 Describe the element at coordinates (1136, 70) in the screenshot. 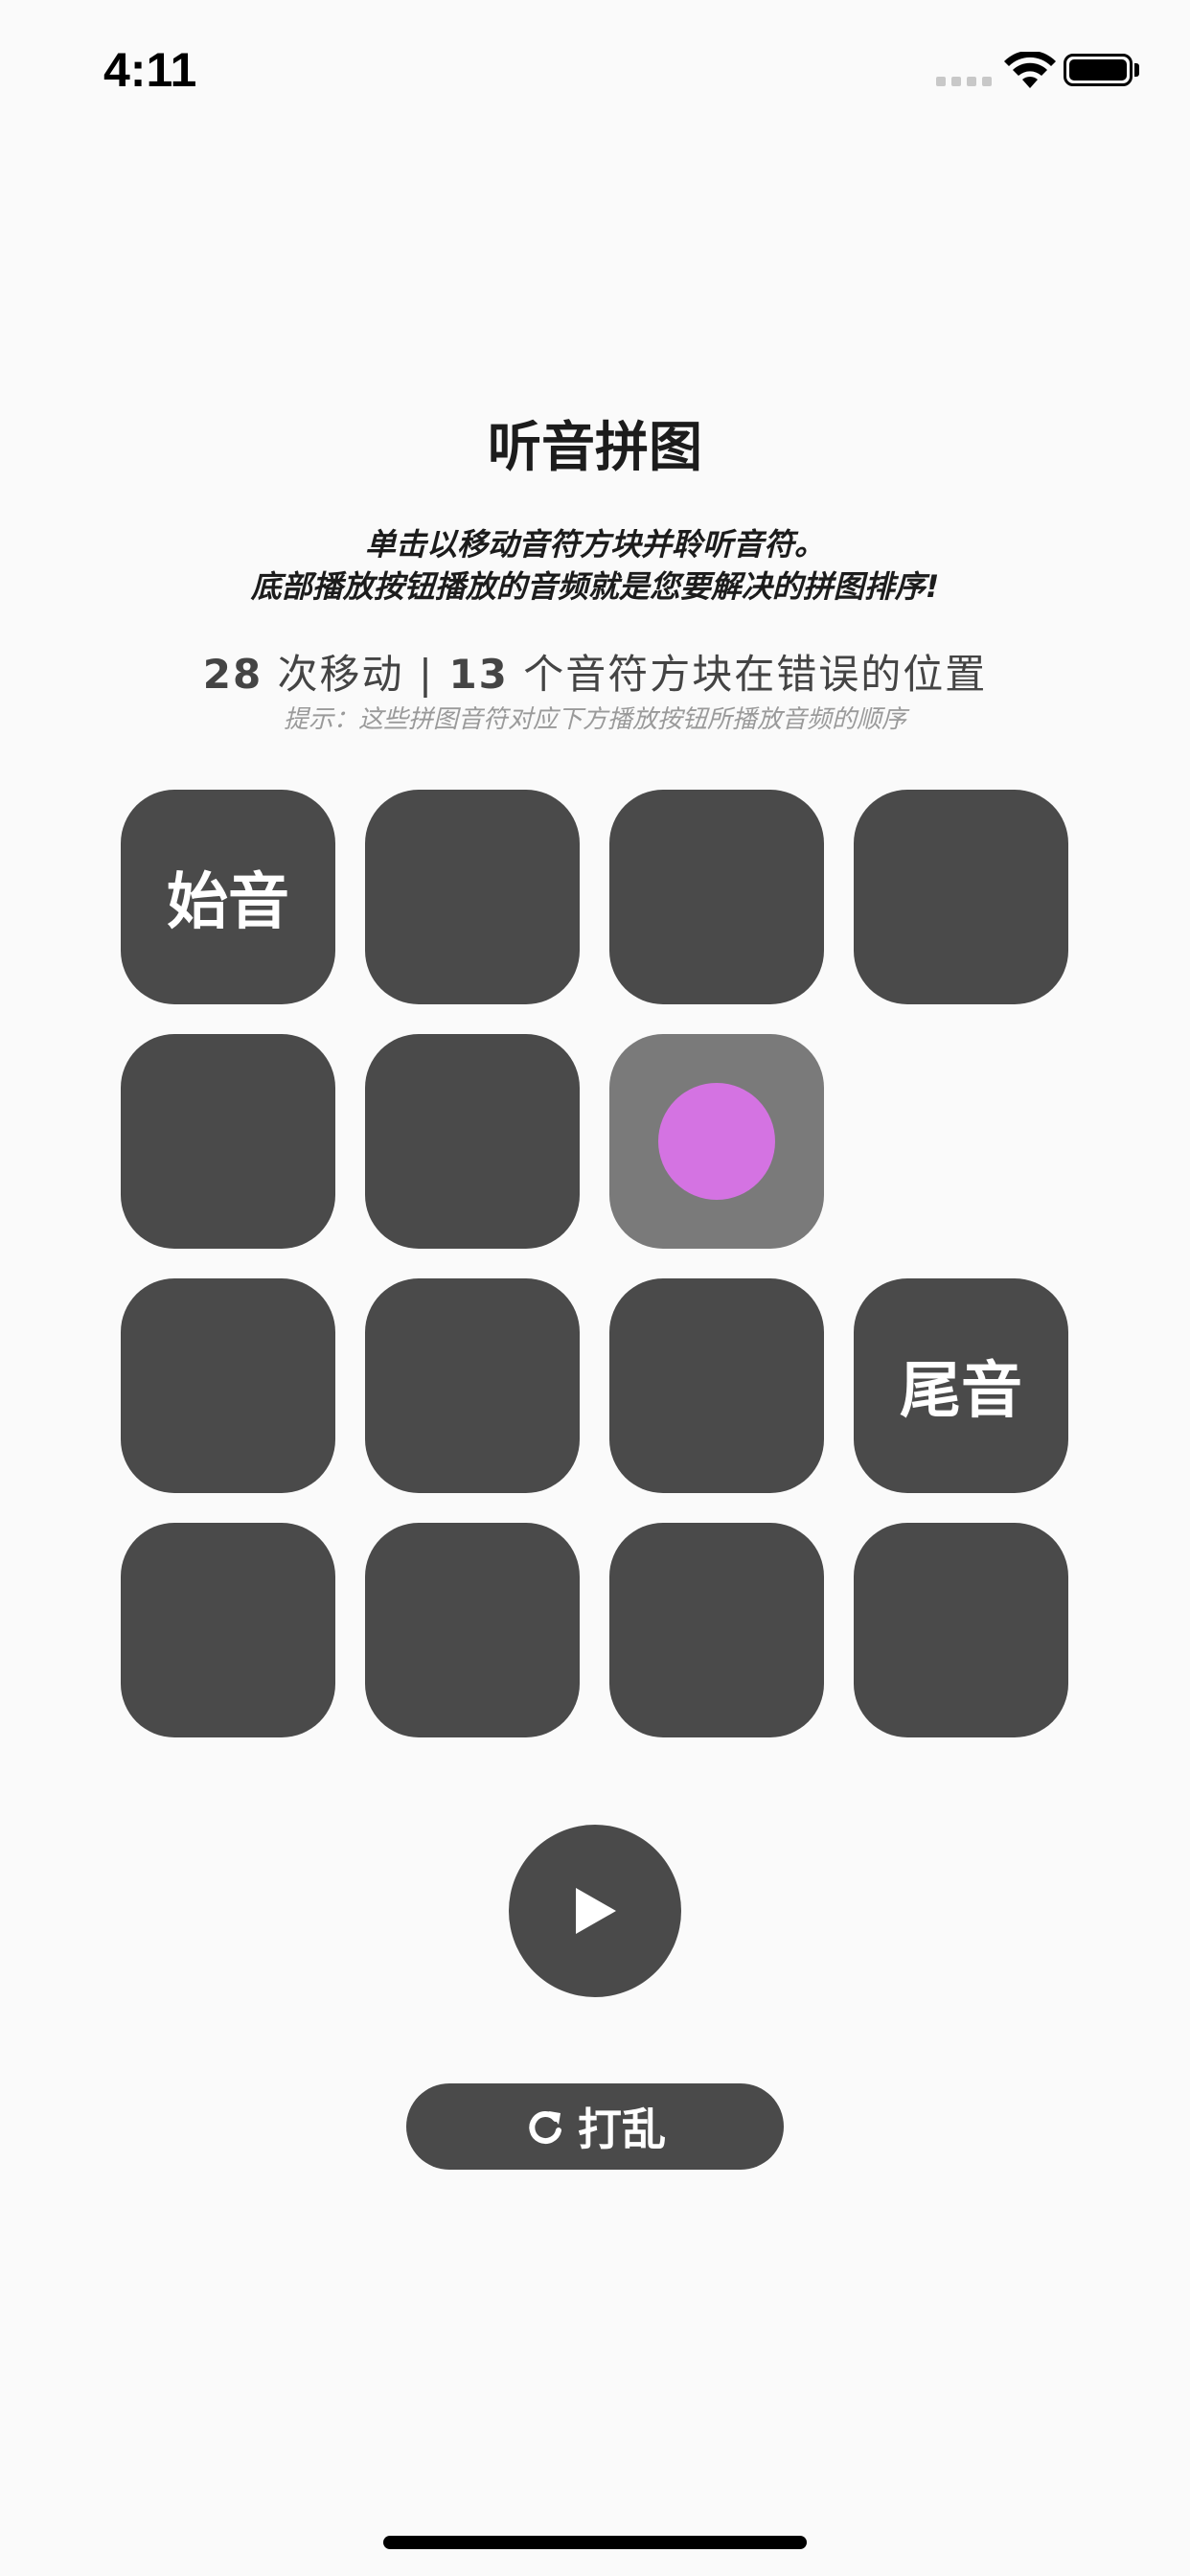

I see `battery-tip` at that location.